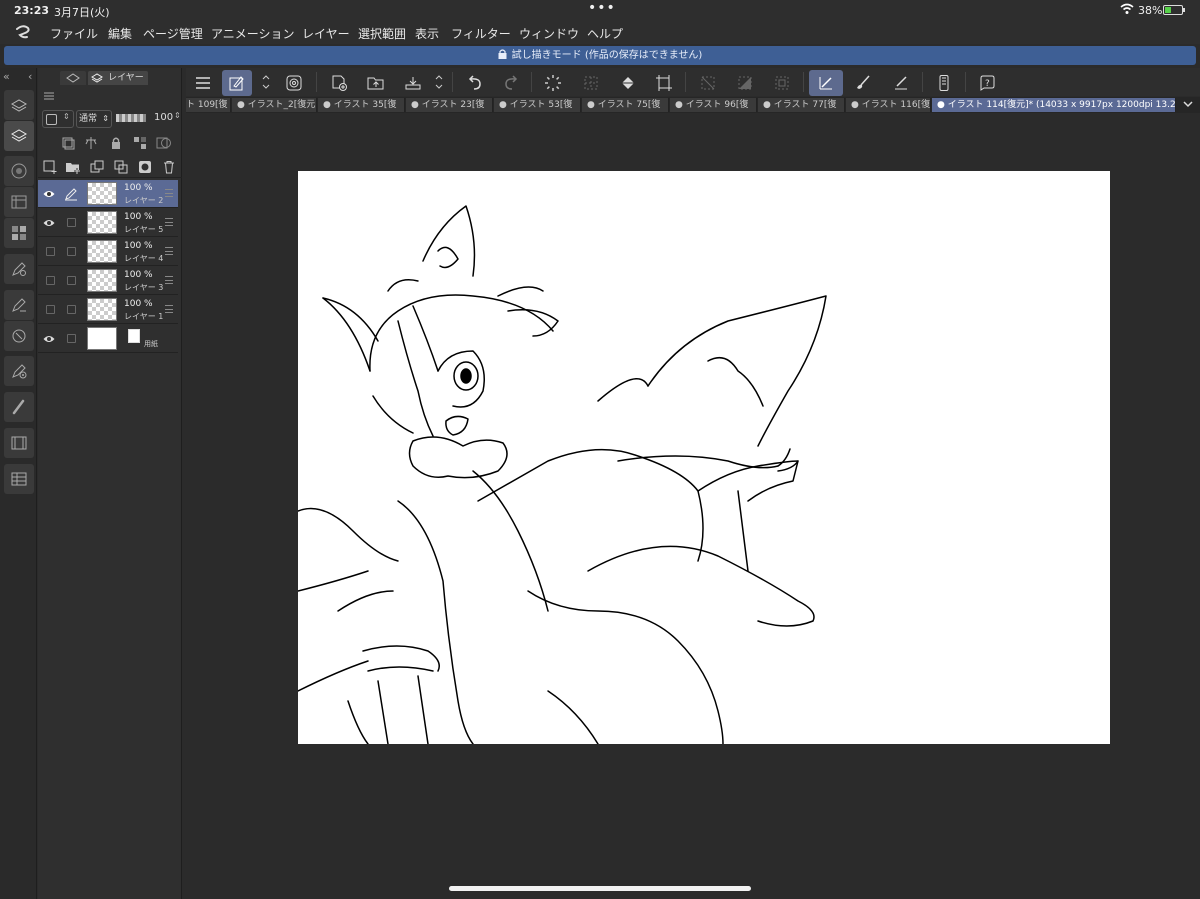 The height and width of the screenshot is (899, 1200). What do you see at coordinates (987, 83) in the screenshot?
I see `help-button: ?` at bounding box center [987, 83].